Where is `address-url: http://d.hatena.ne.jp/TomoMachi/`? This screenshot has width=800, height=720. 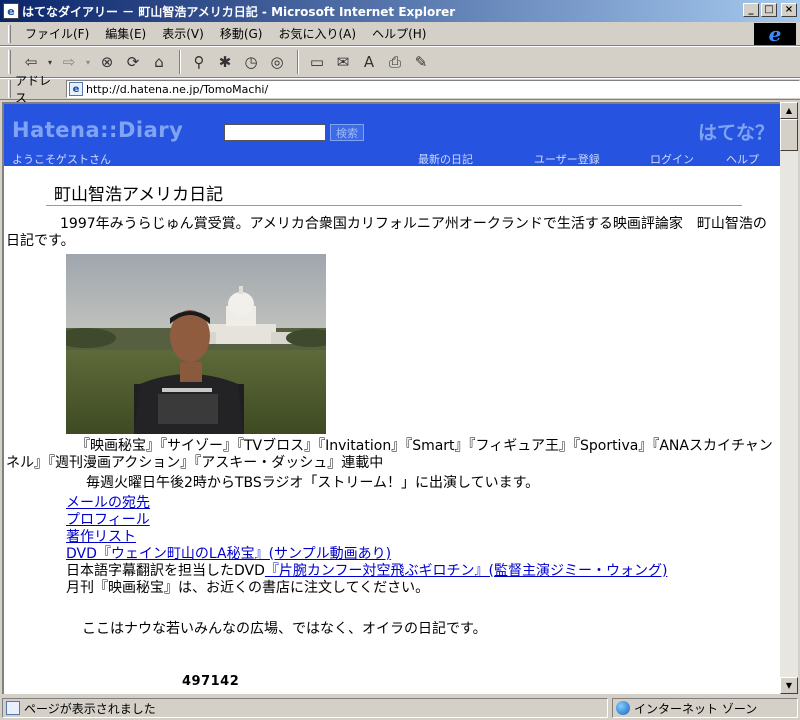
address-url: http://d.hatena.ne.jp/TomoMachi/ is located at coordinates (177, 89).